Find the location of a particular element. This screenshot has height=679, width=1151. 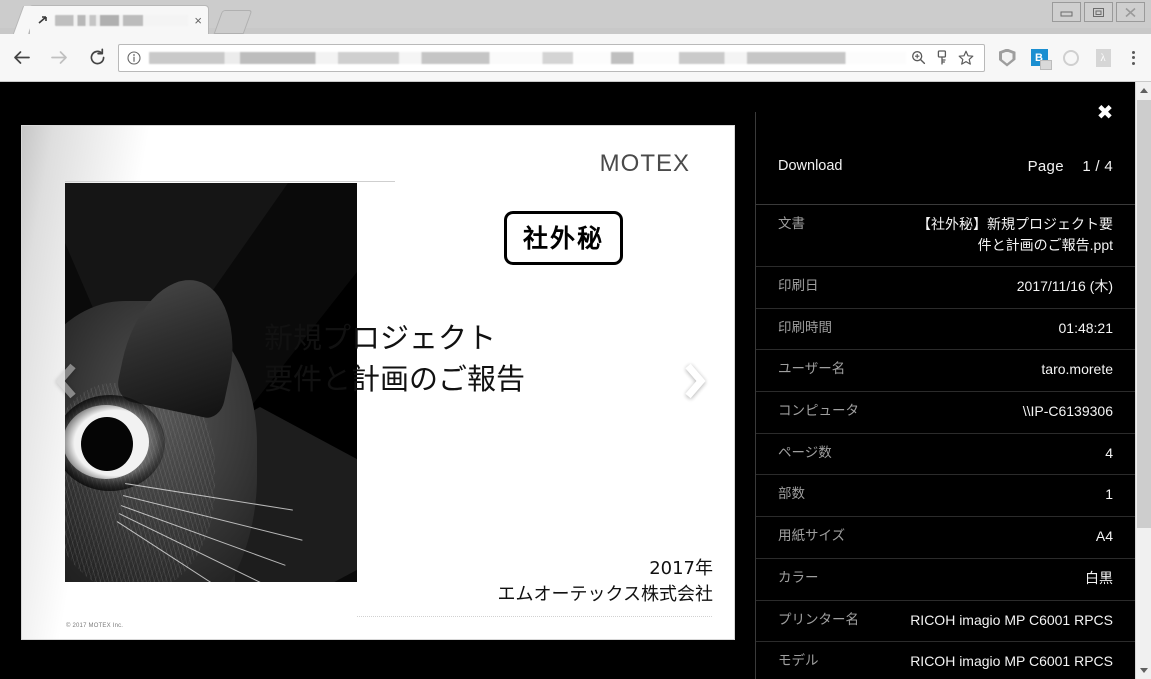

reload-button is located at coordinates (97, 58).